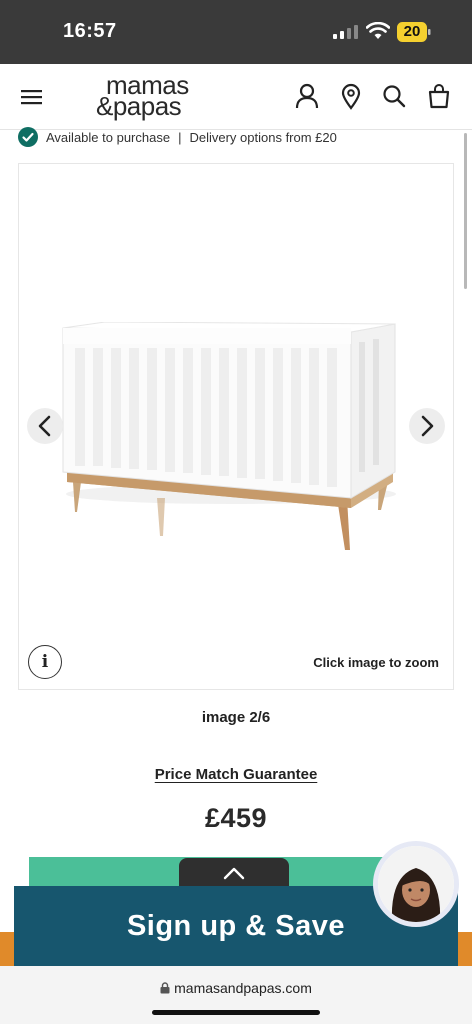 This screenshot has height=1024, width=472. I want to click on next-image-button, so click(427, 426).